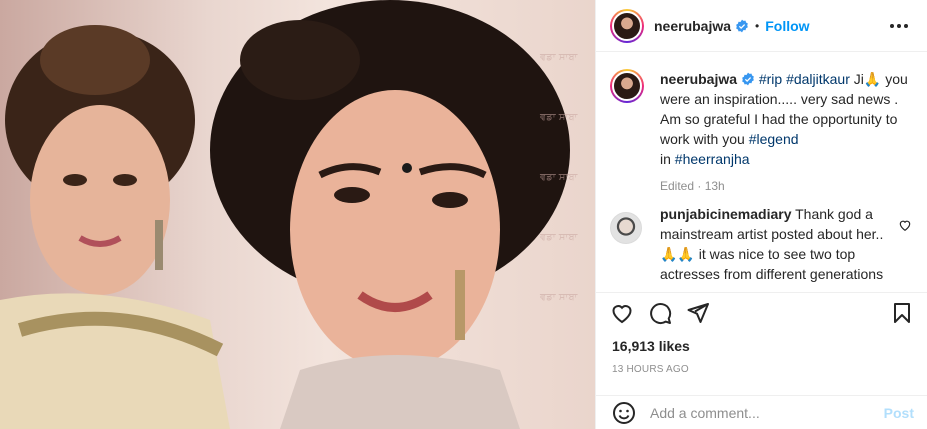  What do you see at coordinates (626, 228) in the screenshot?
I see `commenter-avatar` at bounding box center [626, 228].